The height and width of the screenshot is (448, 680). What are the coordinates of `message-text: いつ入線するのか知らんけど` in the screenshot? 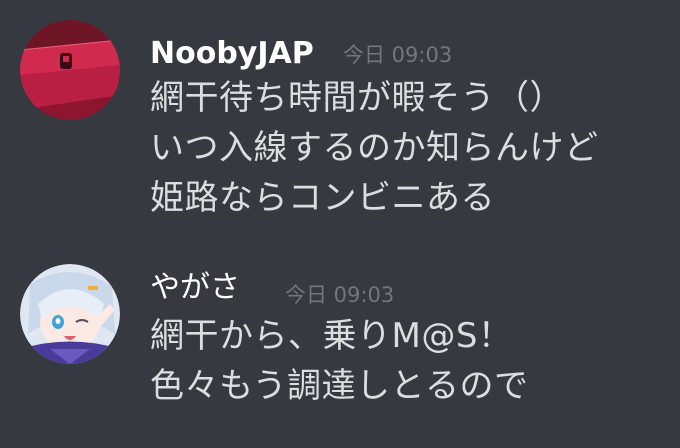 It's located at (374, 148).